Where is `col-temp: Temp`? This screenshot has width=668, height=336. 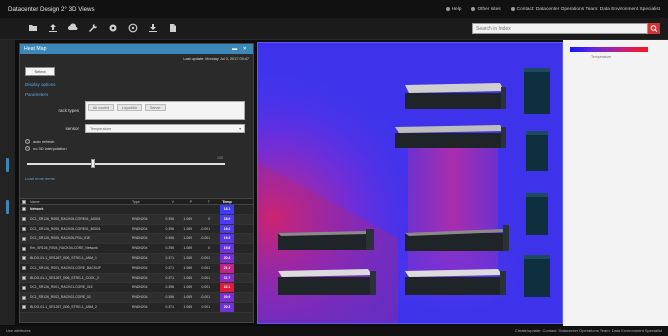
col-temp: Temp is located at coordinates (227, 201).